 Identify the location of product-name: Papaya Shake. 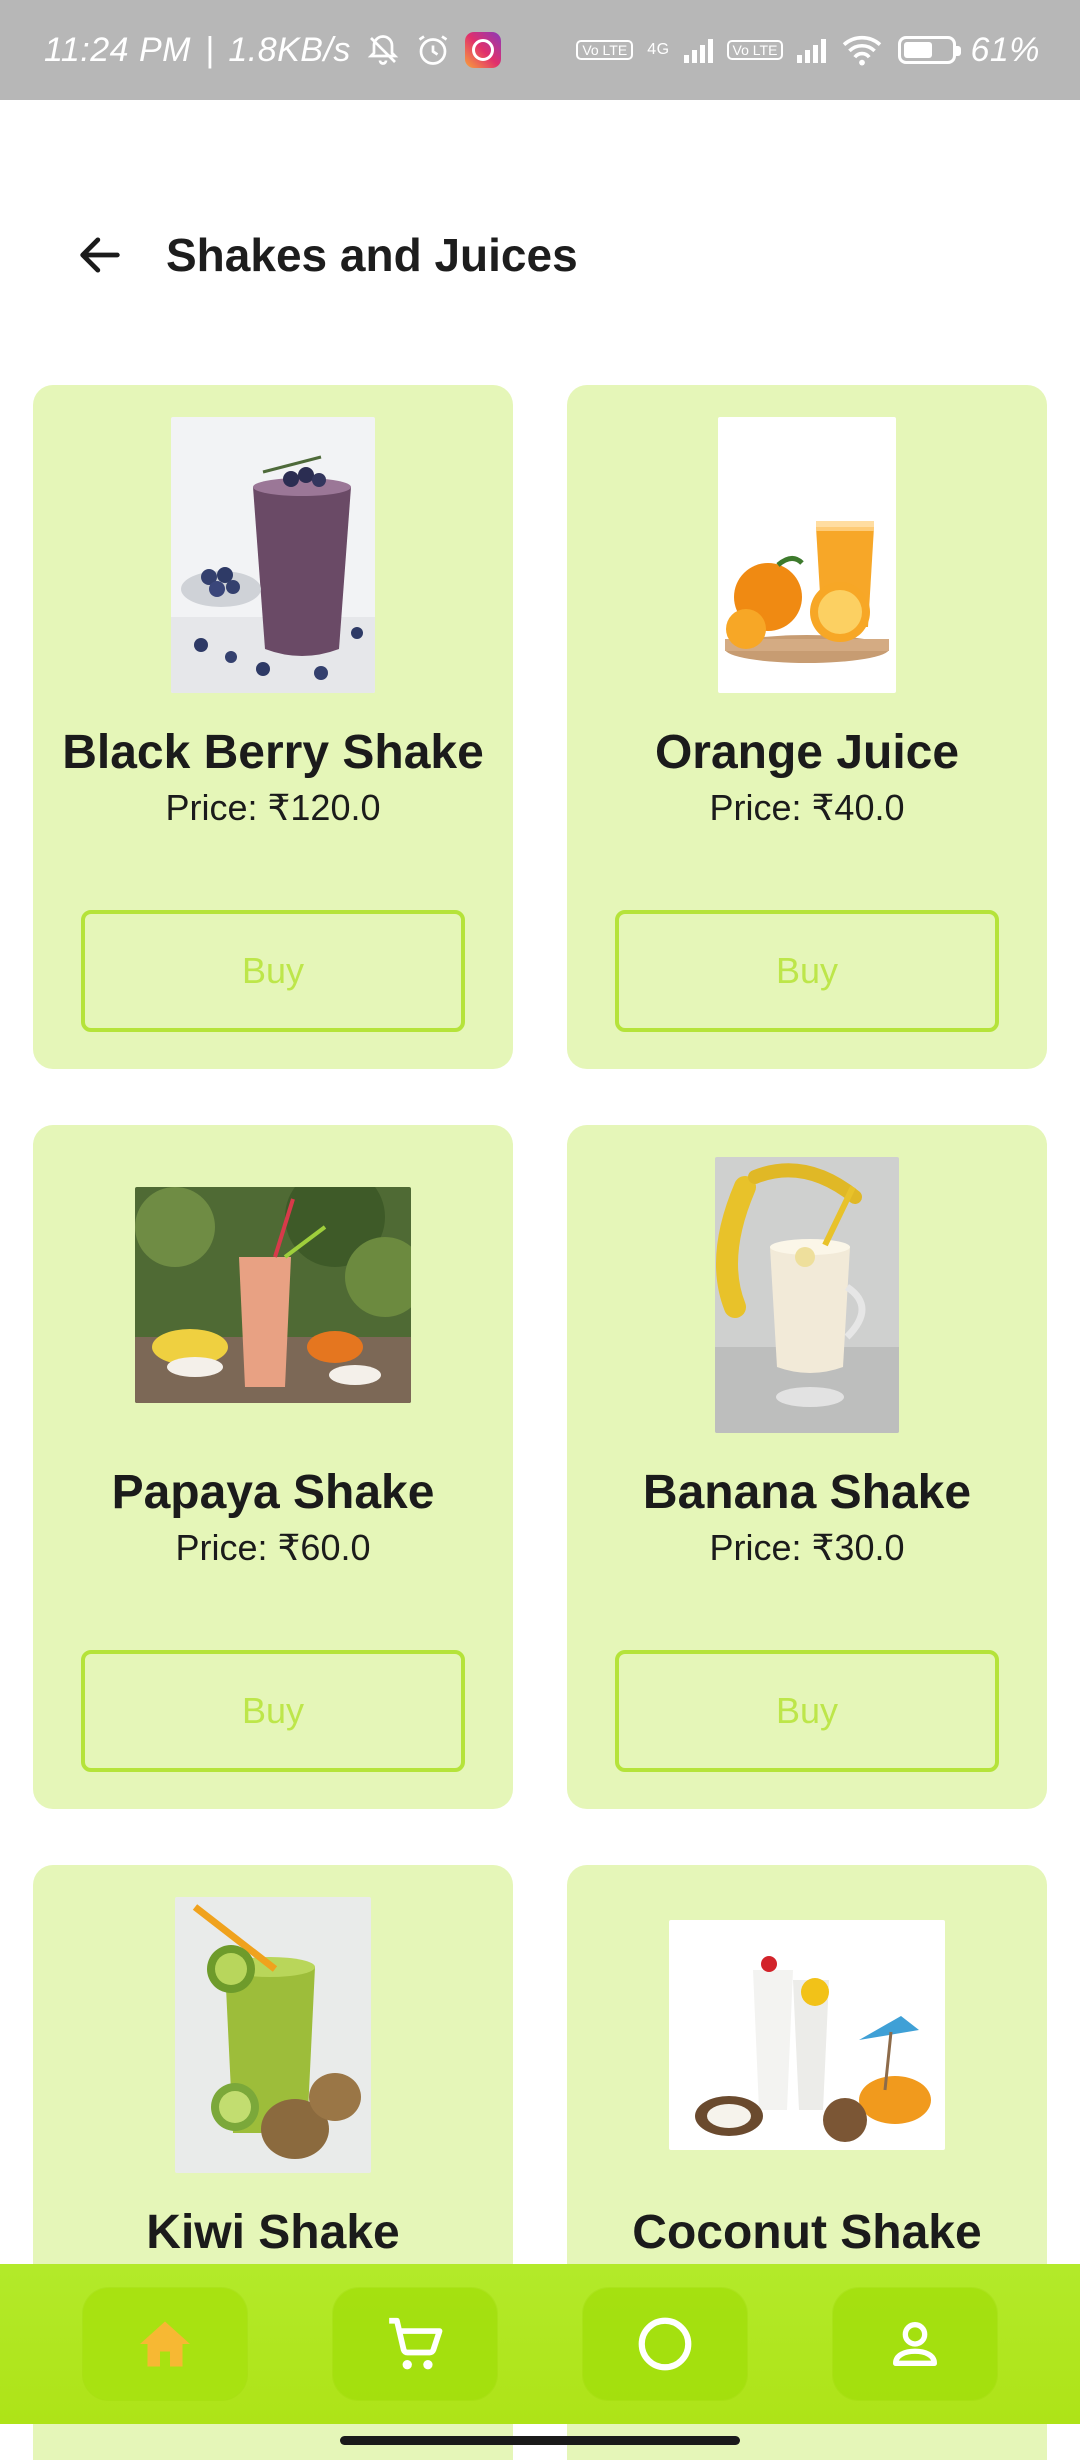
(273, 1492).